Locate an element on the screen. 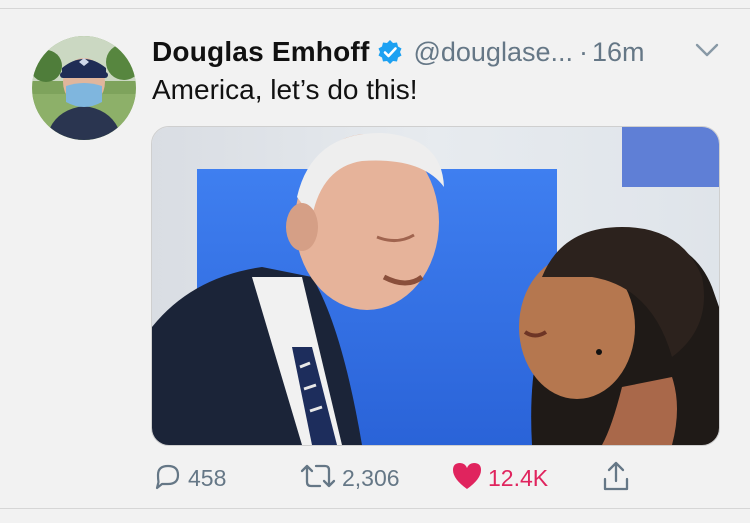 This screenshot has height=523, width=750. tweet-text: America, let’s do this! is located at coordinates (285, 89).